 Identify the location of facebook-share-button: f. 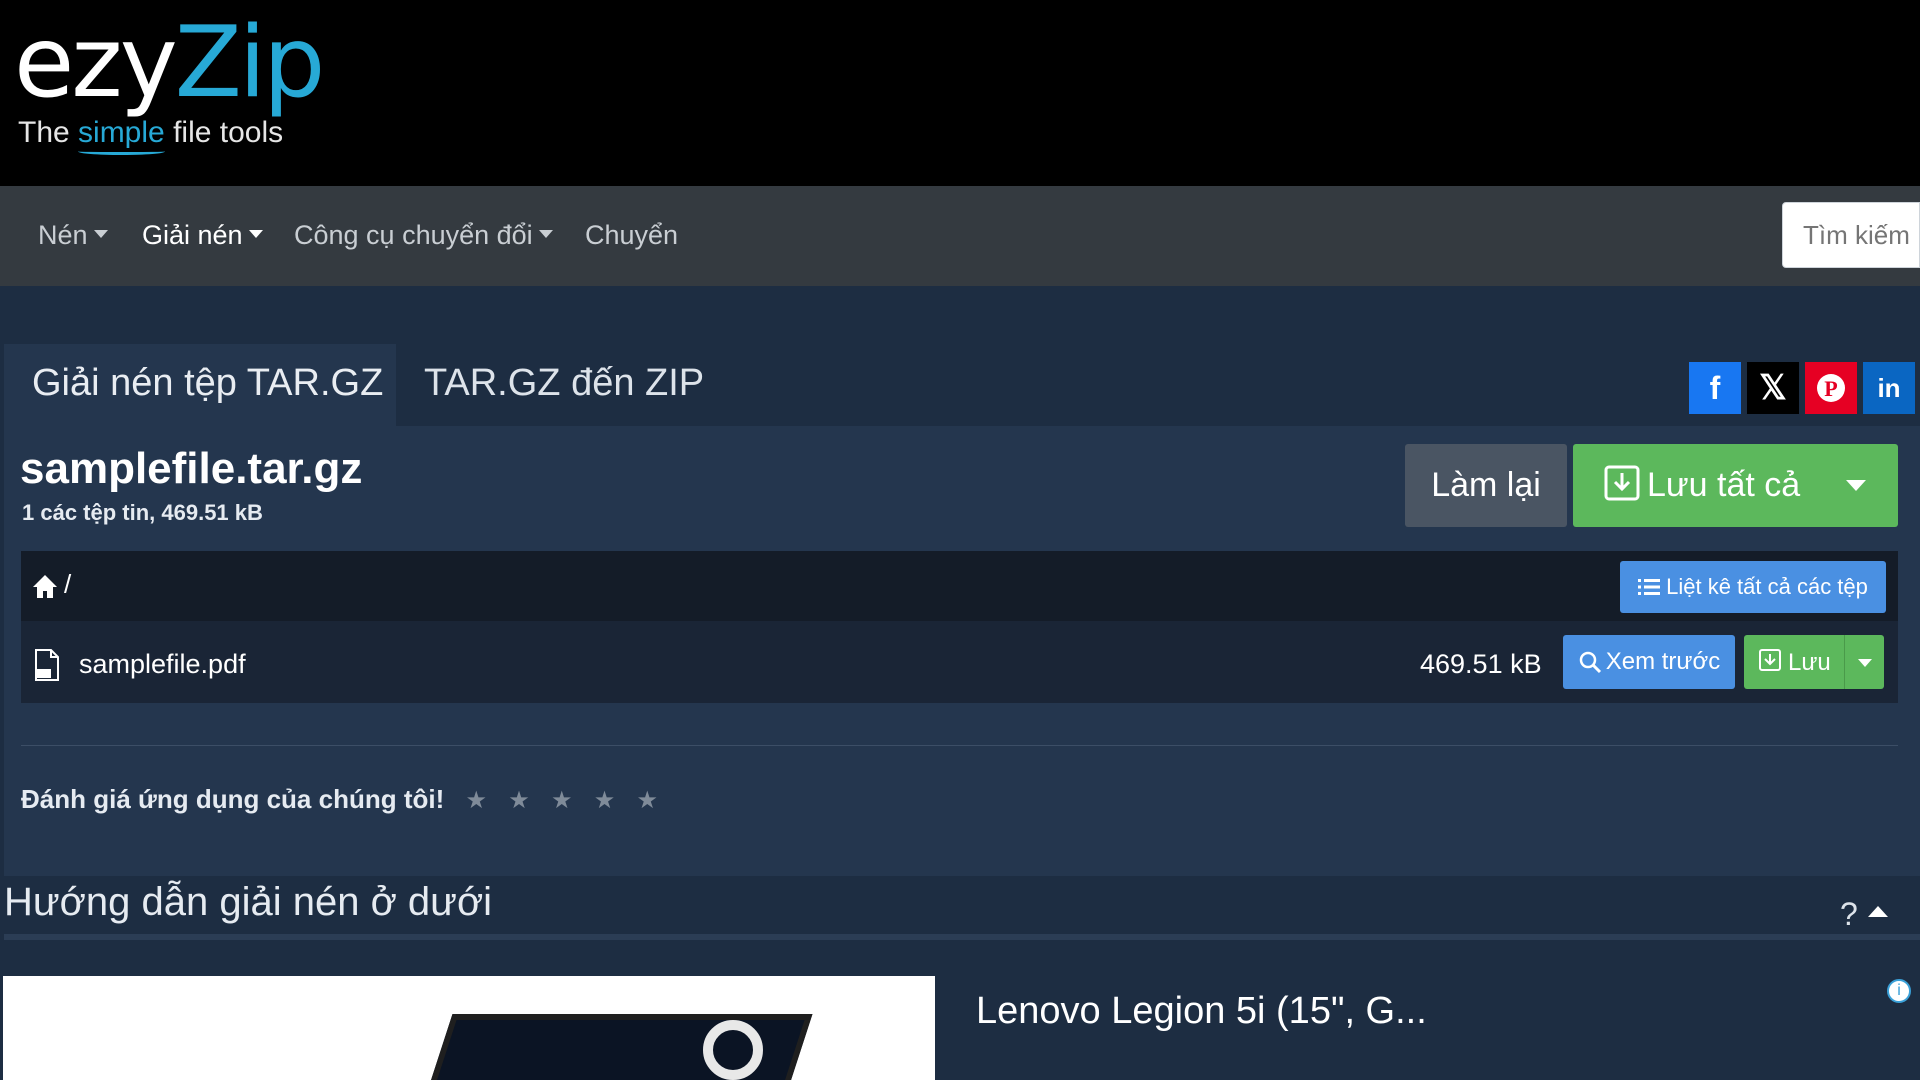
(1715, 388).